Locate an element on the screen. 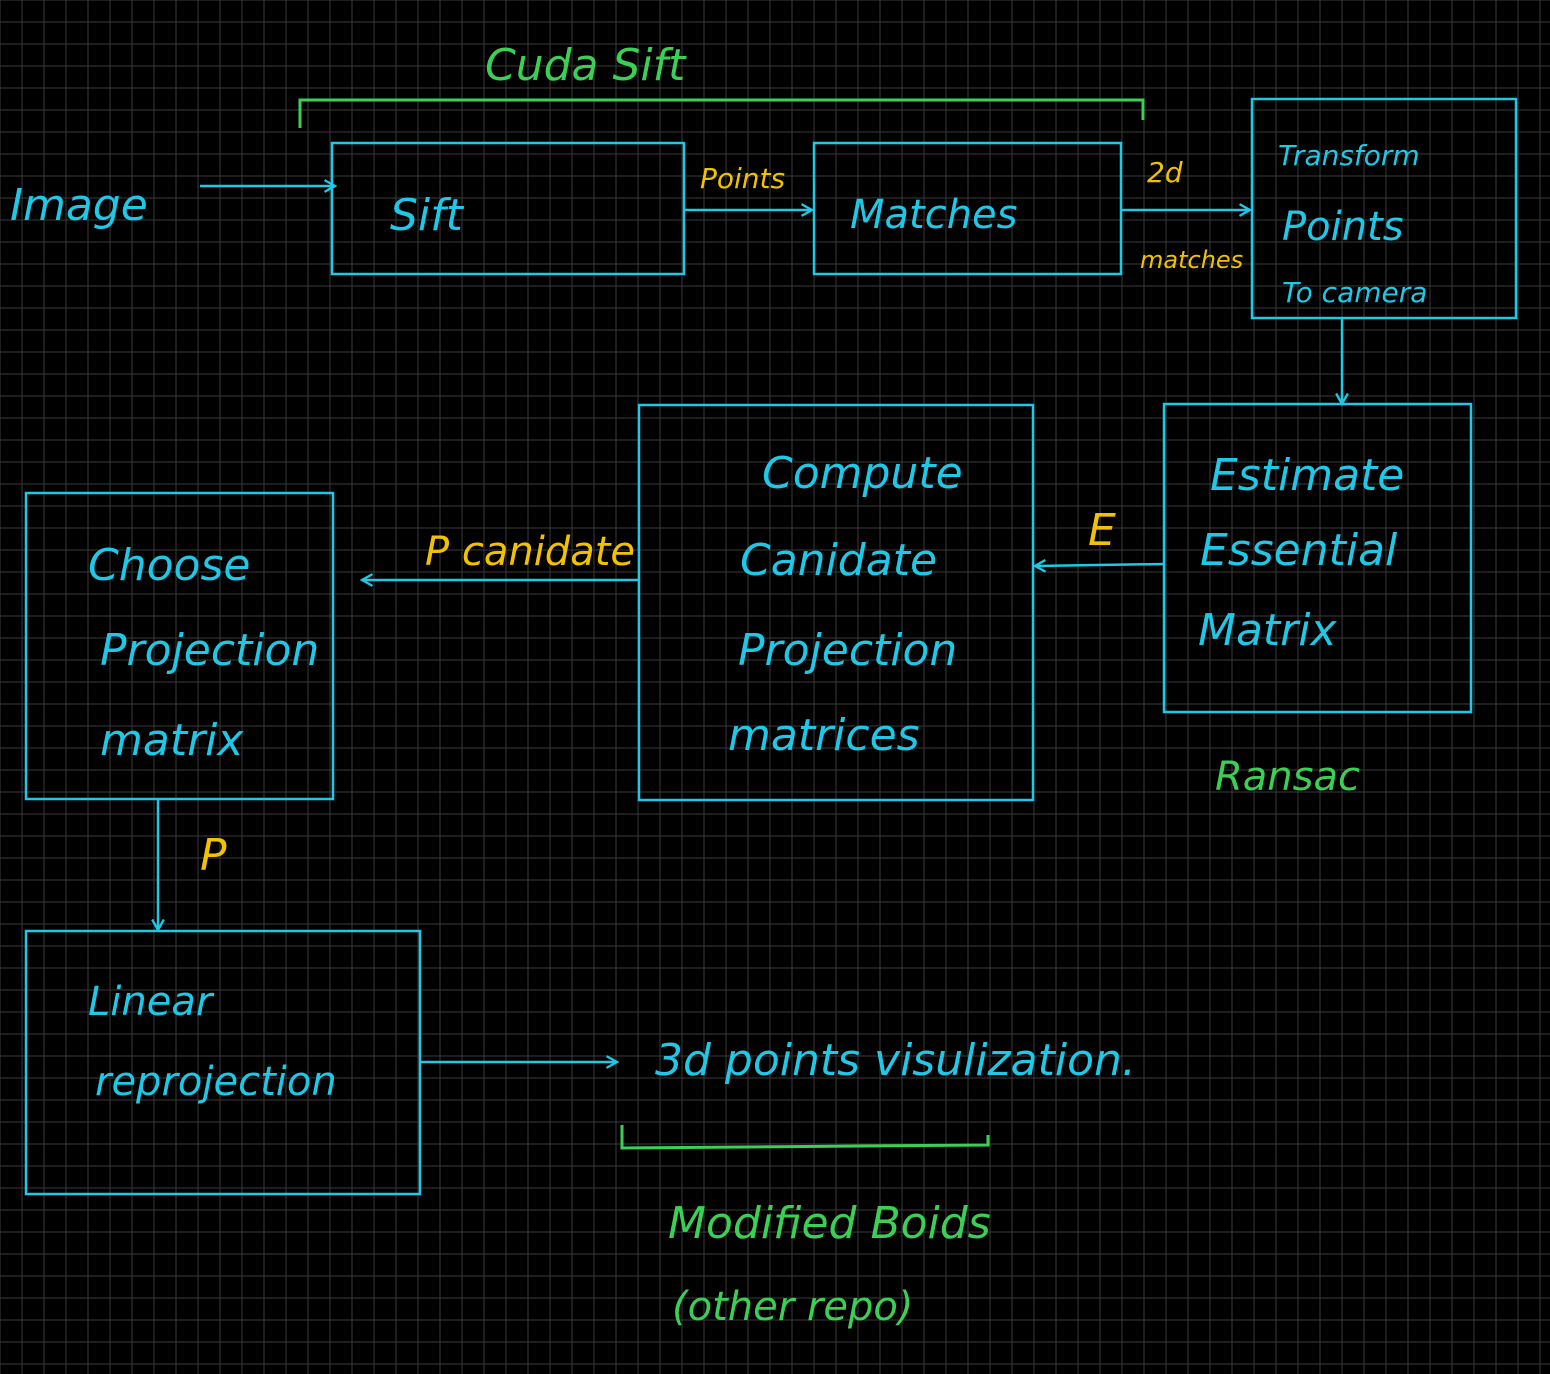 The height and width of the screenshot is (1374, 1550). 2d-label: 2d is located at coordinates (1165, 172).